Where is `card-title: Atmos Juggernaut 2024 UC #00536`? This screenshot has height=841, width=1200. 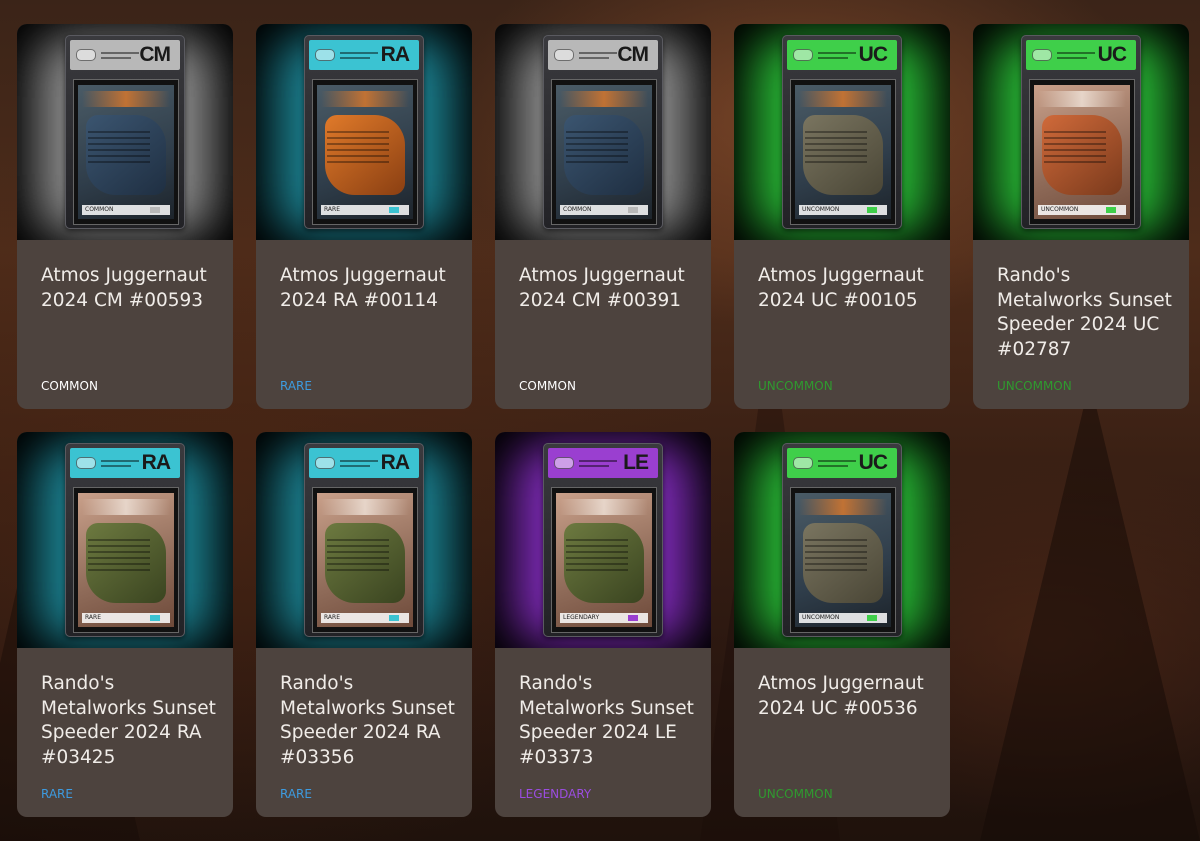 card-title: Atmos Juggernaut 2024 UC #00536 is located at coordinates (845, 696).